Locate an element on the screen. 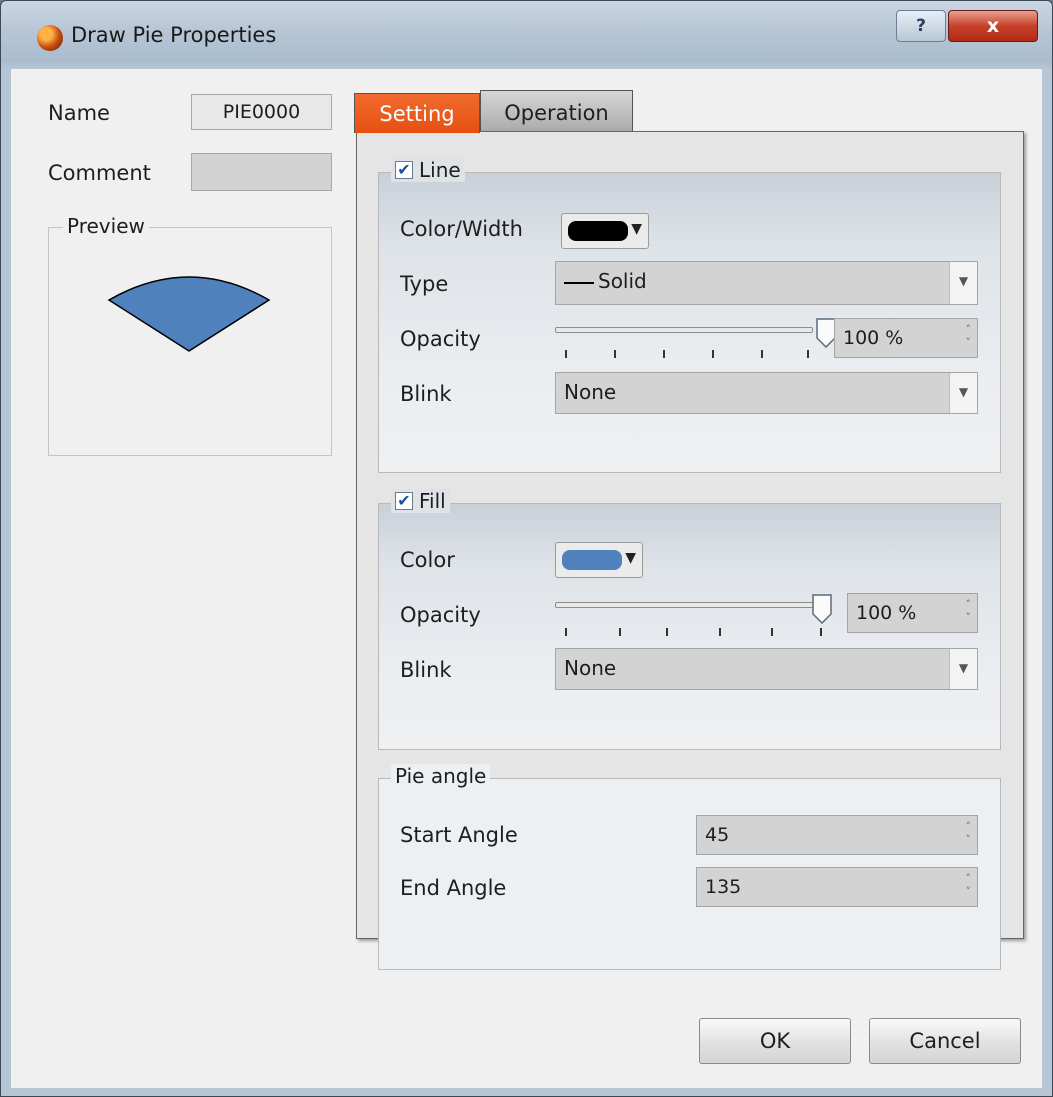 Image resolution: width=1053 pixels, height=1097 pixels. line-opacity-slider-track is located at coordinates (684, 330).